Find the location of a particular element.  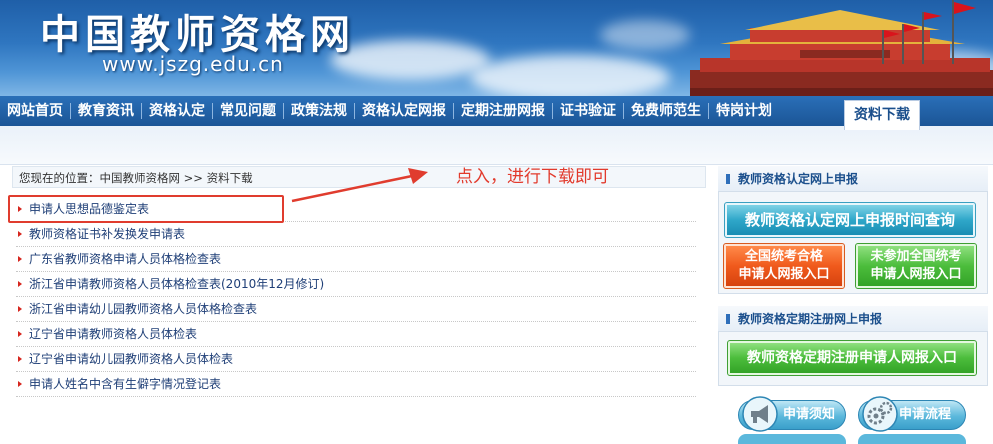

nav-item-verify: 证书验证 is located at coordinates (588, 111).